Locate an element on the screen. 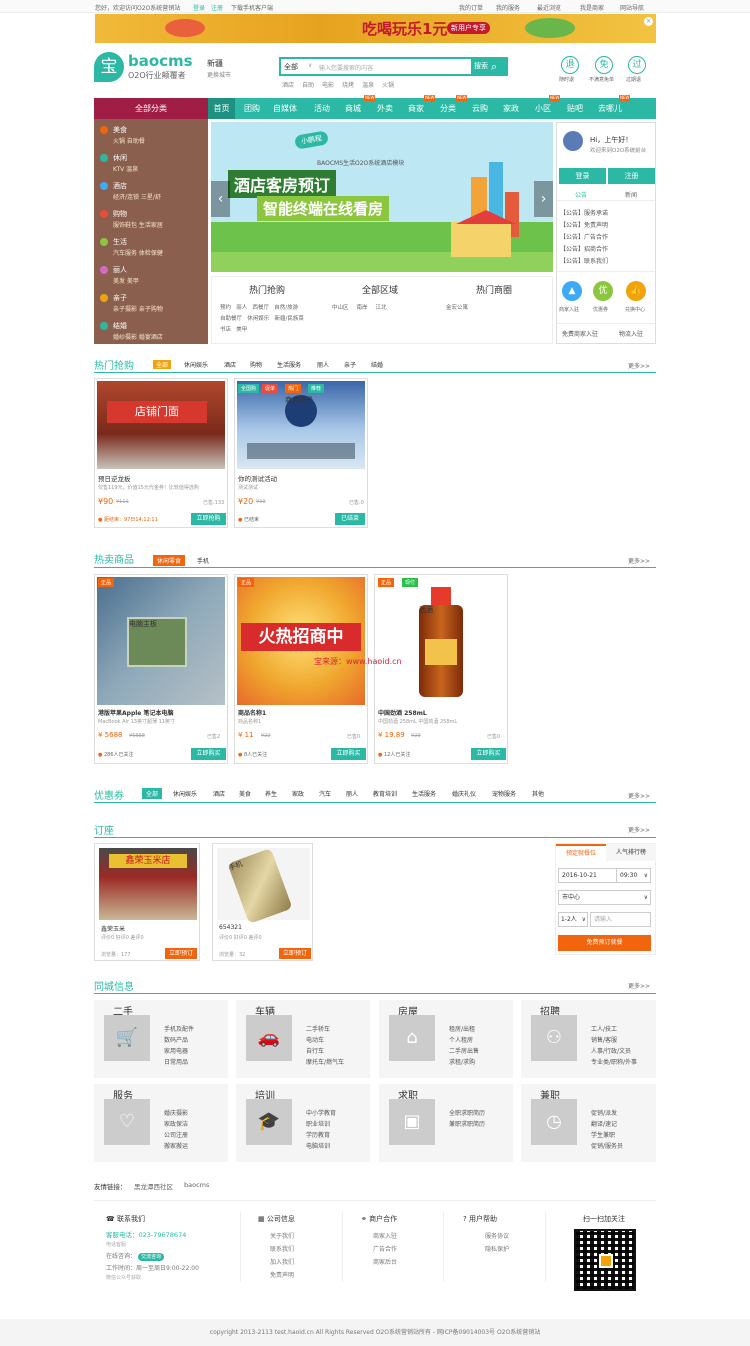 The image size is (750, 1346). tab: 购物 is located at coordinates (256, 364).